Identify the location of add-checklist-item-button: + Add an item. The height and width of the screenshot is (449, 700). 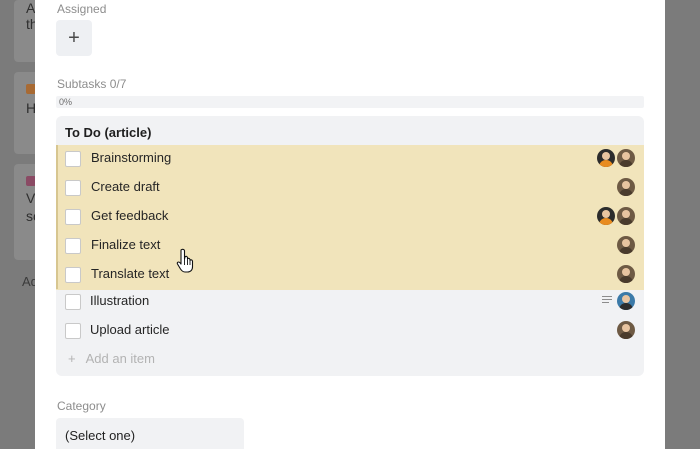
(111, 358).